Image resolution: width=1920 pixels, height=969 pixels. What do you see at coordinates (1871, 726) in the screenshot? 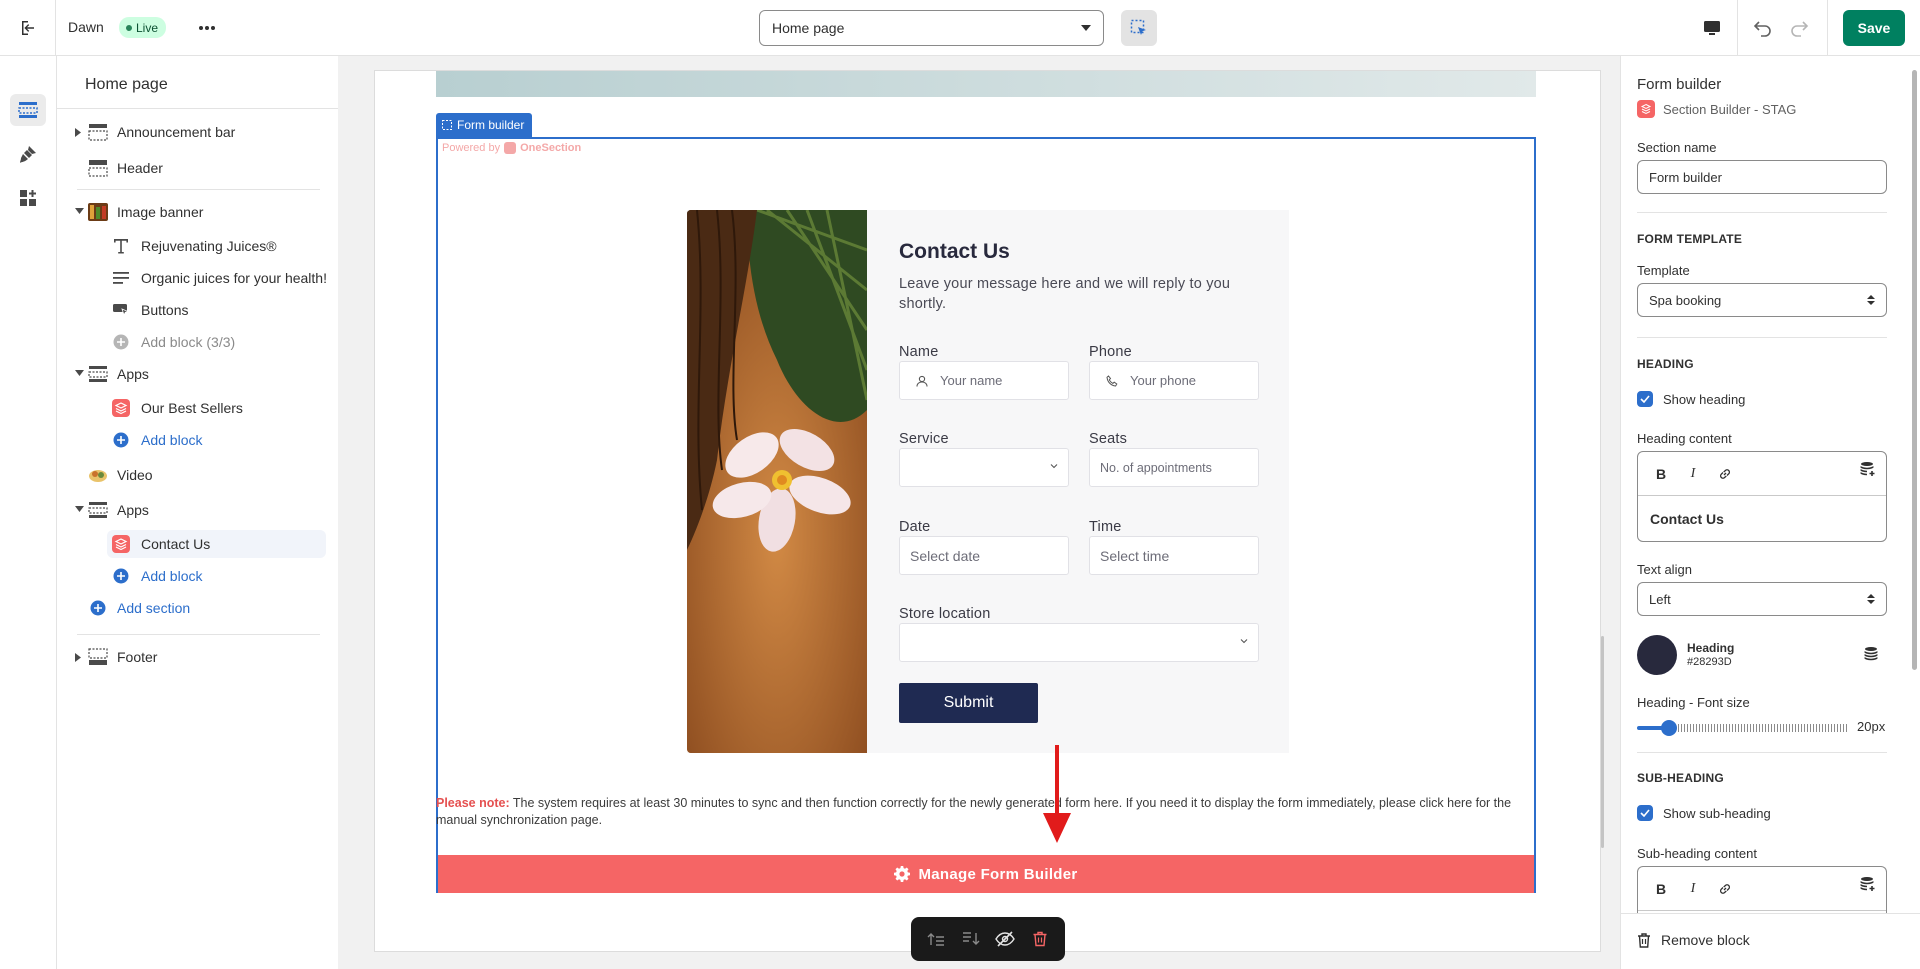
I see `font-size-value: 20px` at bounding box center [1871, 726].